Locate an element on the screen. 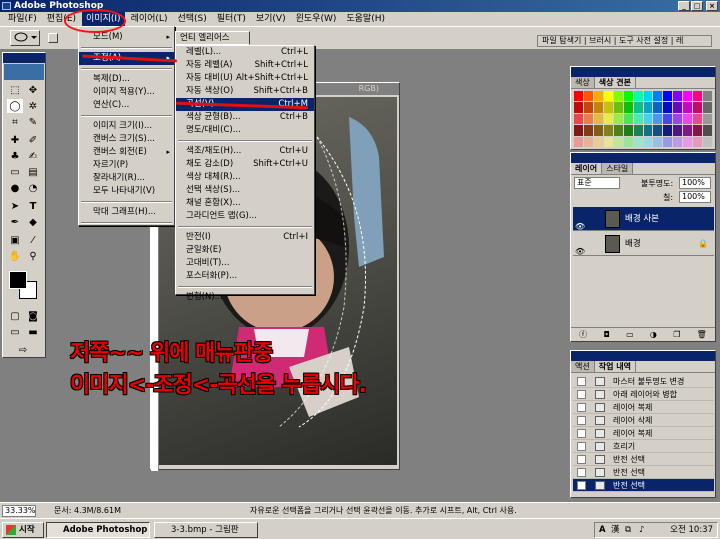 Image resolution: width=720 pixels, height=539 pixels. tab-styles: 스타일 is located at coordinates (618, 168).